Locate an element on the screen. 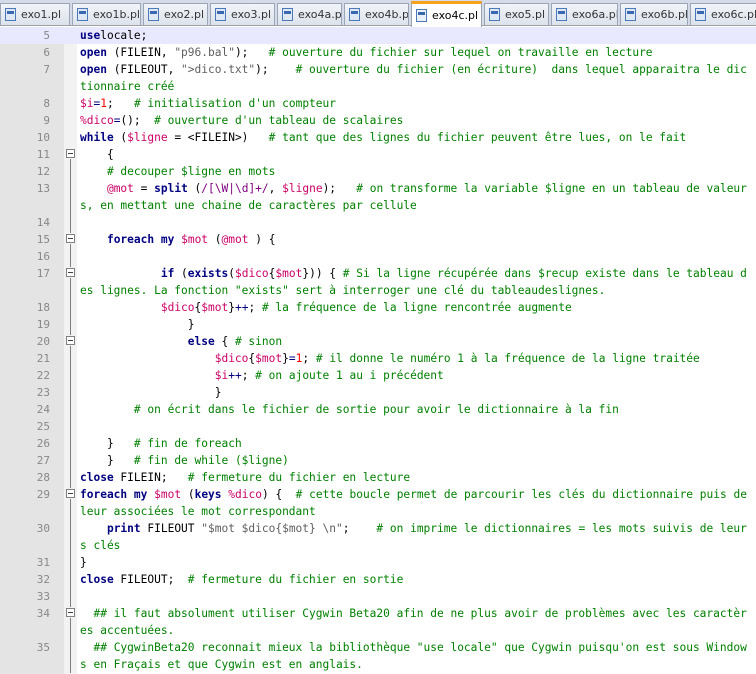 The image size is (756, 674). tab-exo6b-pl: exo6b.pl is located at coordinates (654, 14).